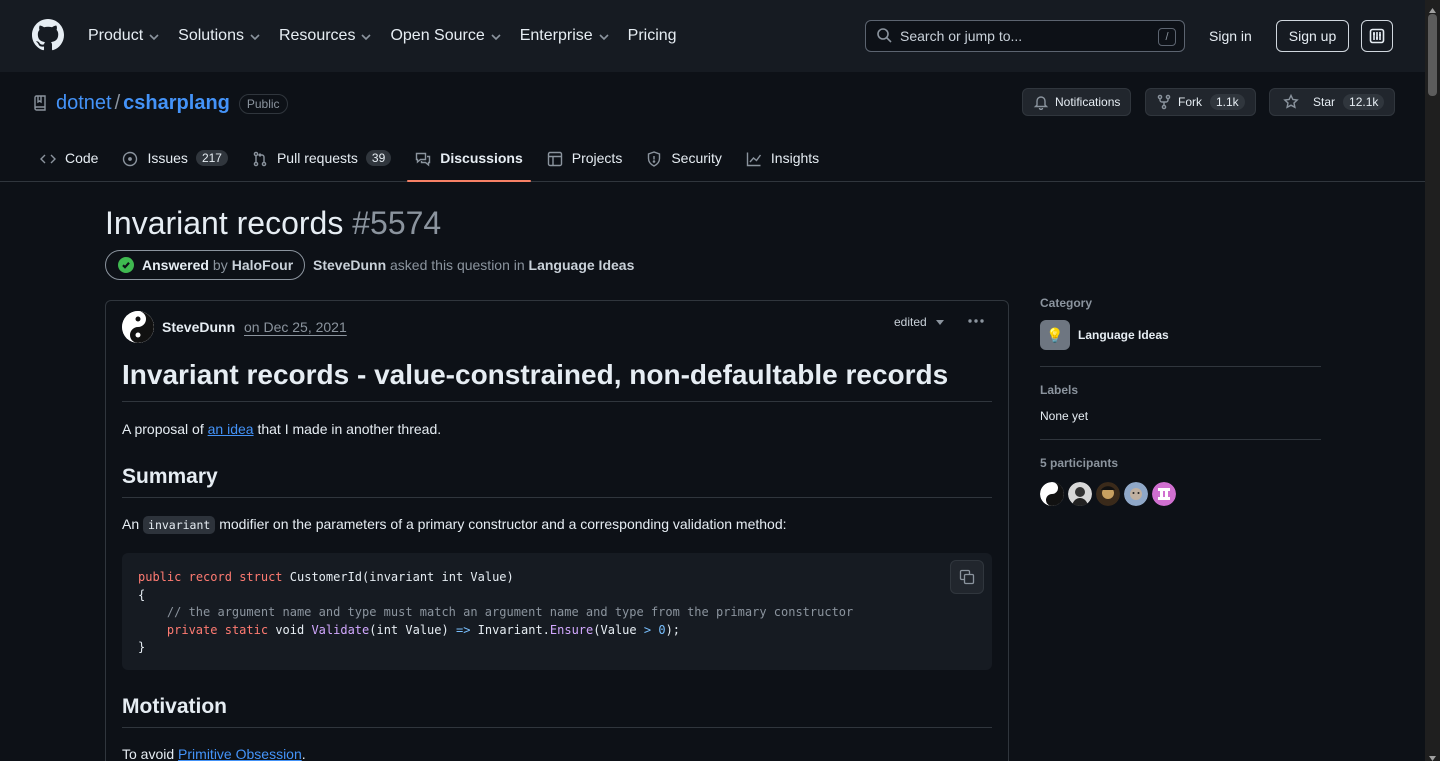 The image size is (1440, 761). What do you see at coordinates (1180, 494) in the screenshot?
I see `participants-list` at bounding box center [1180, 494].